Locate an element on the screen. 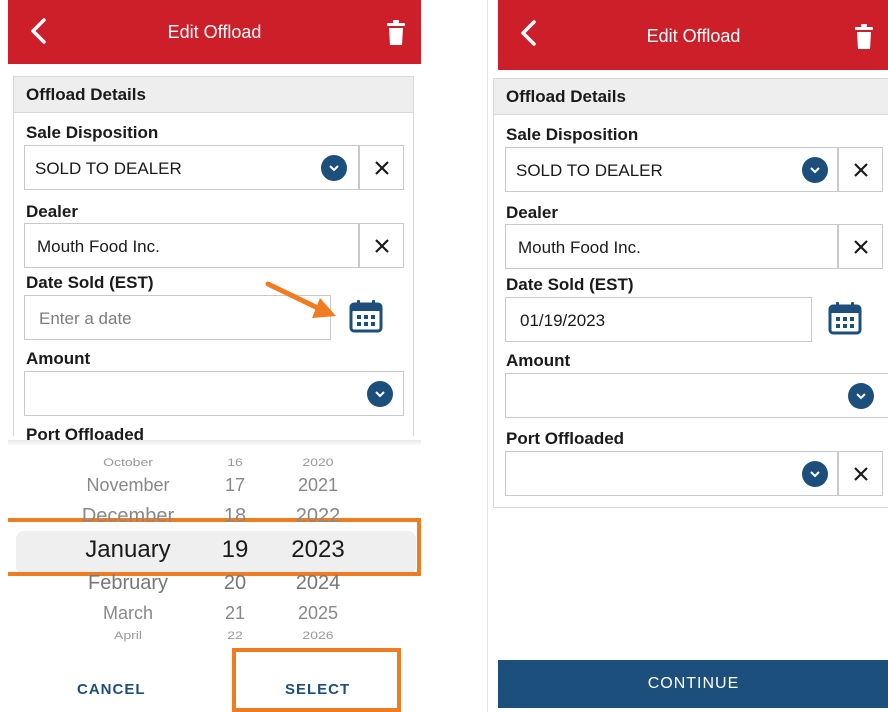  continue-button: CONTINUE is located at coordinates (693, 684).